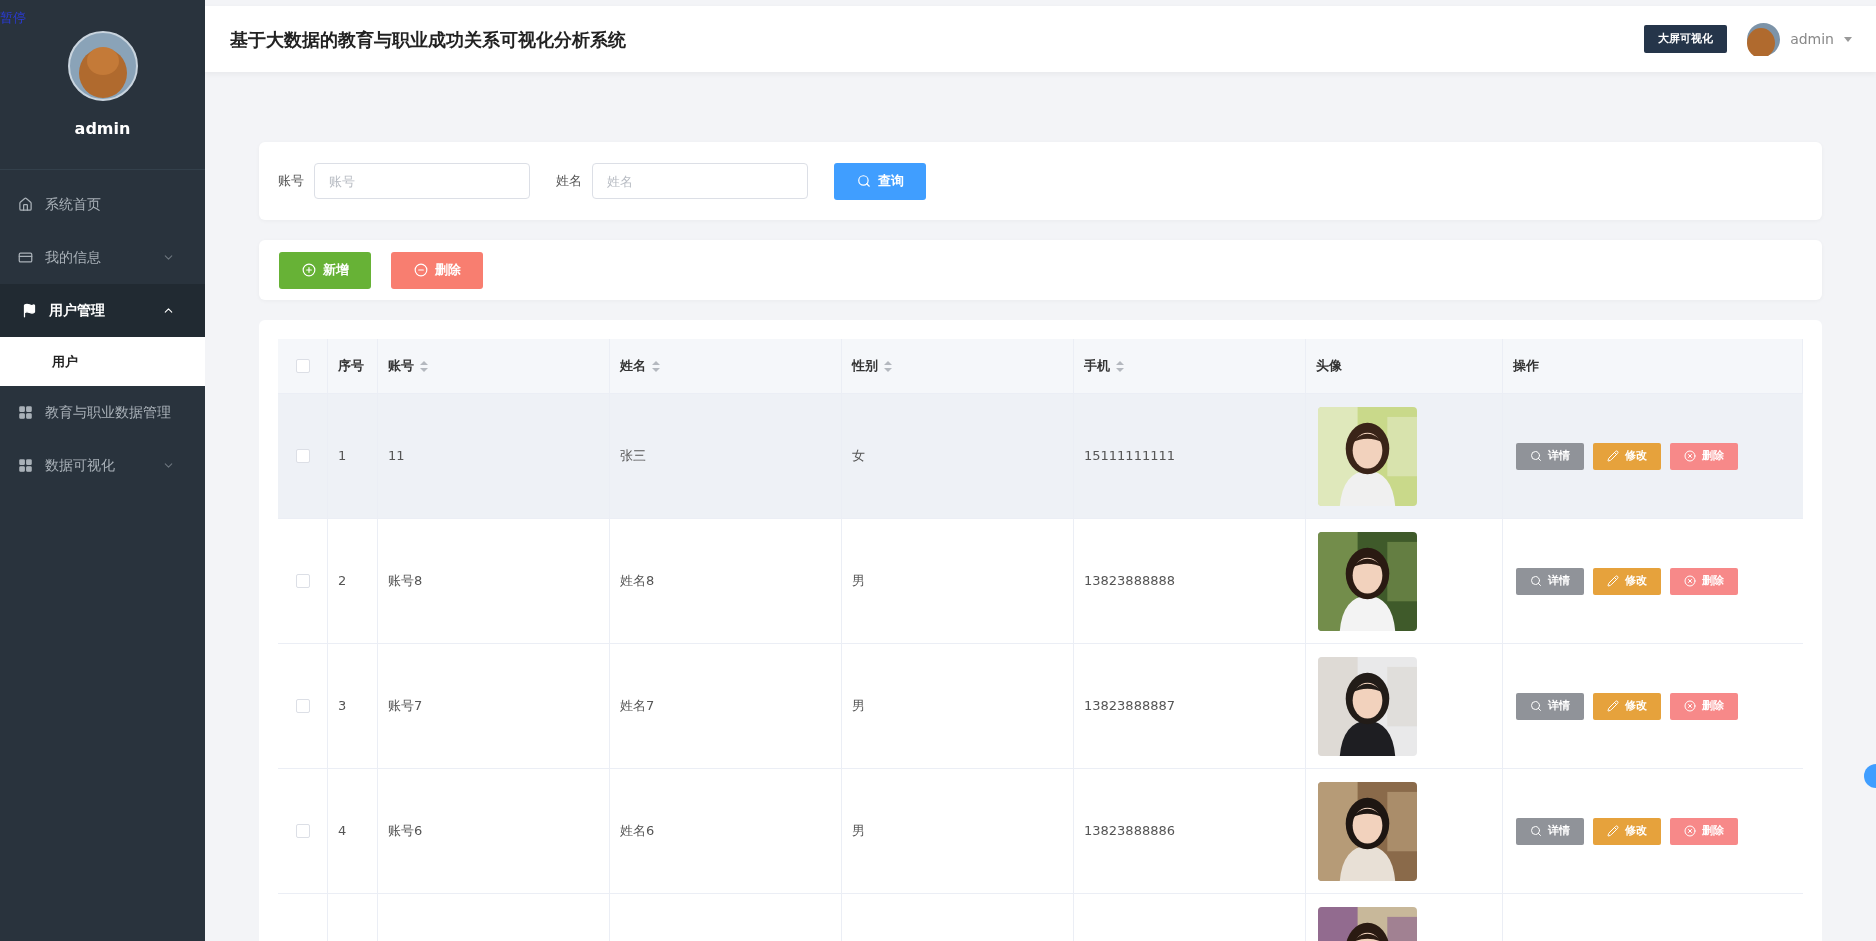 This screenshot has height=941, width=1876. Describe the element at coordinates (13, 18) in the screenshot. I see `overlay-label: 暂停` at that location.